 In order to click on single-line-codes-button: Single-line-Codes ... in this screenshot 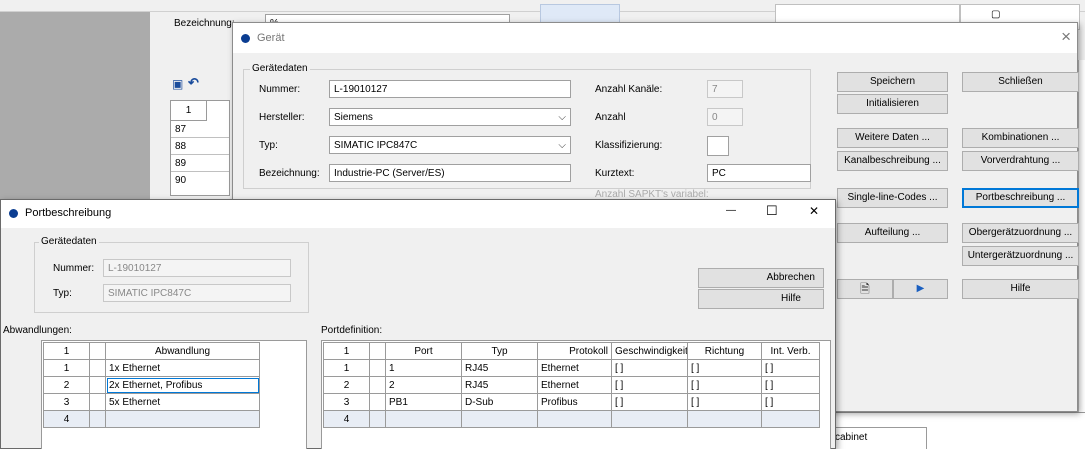, I will do `click(892, 198)`.